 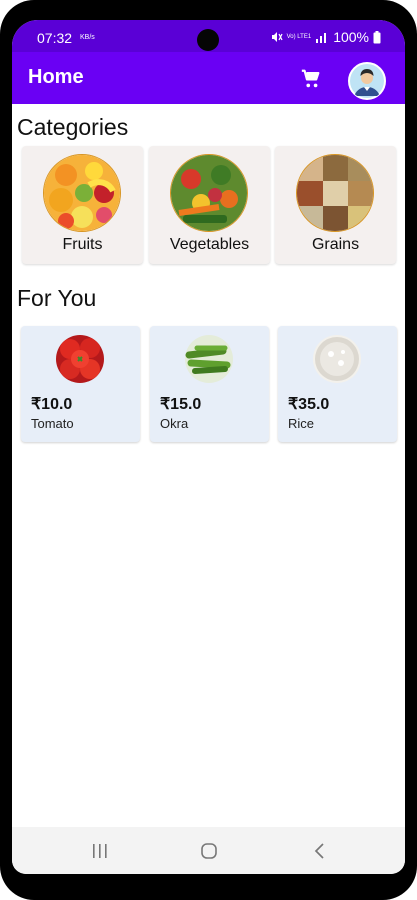 I want to click on grains-image, so click(x=335, y=193).